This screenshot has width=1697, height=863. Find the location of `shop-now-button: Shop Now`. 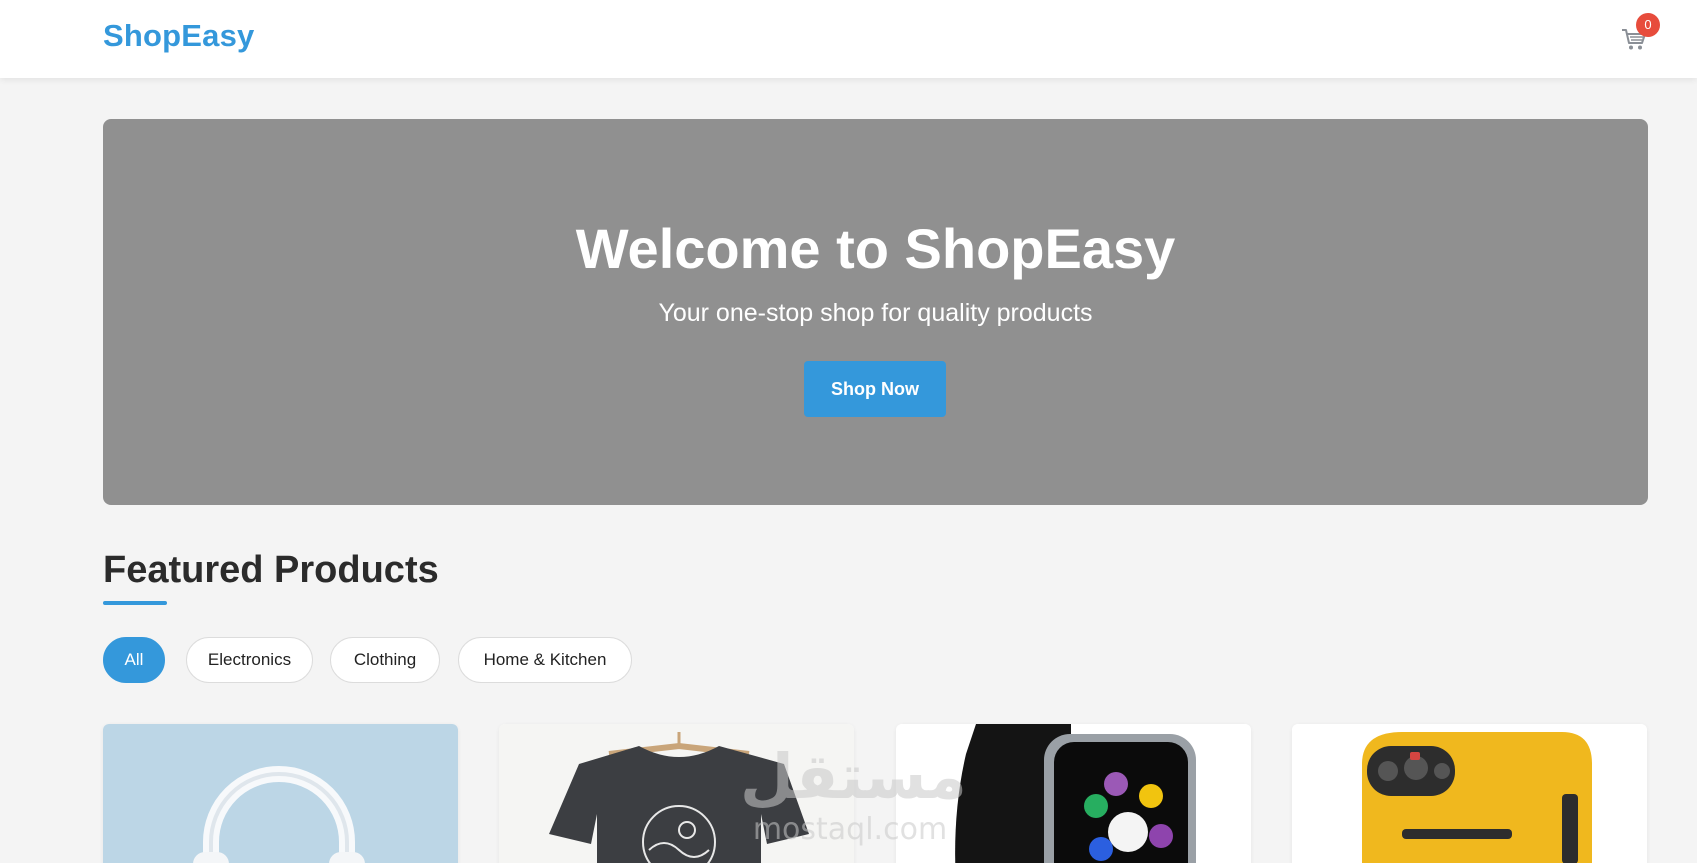

shop-now-button: Shop Now is located at coordinates (875, 389).